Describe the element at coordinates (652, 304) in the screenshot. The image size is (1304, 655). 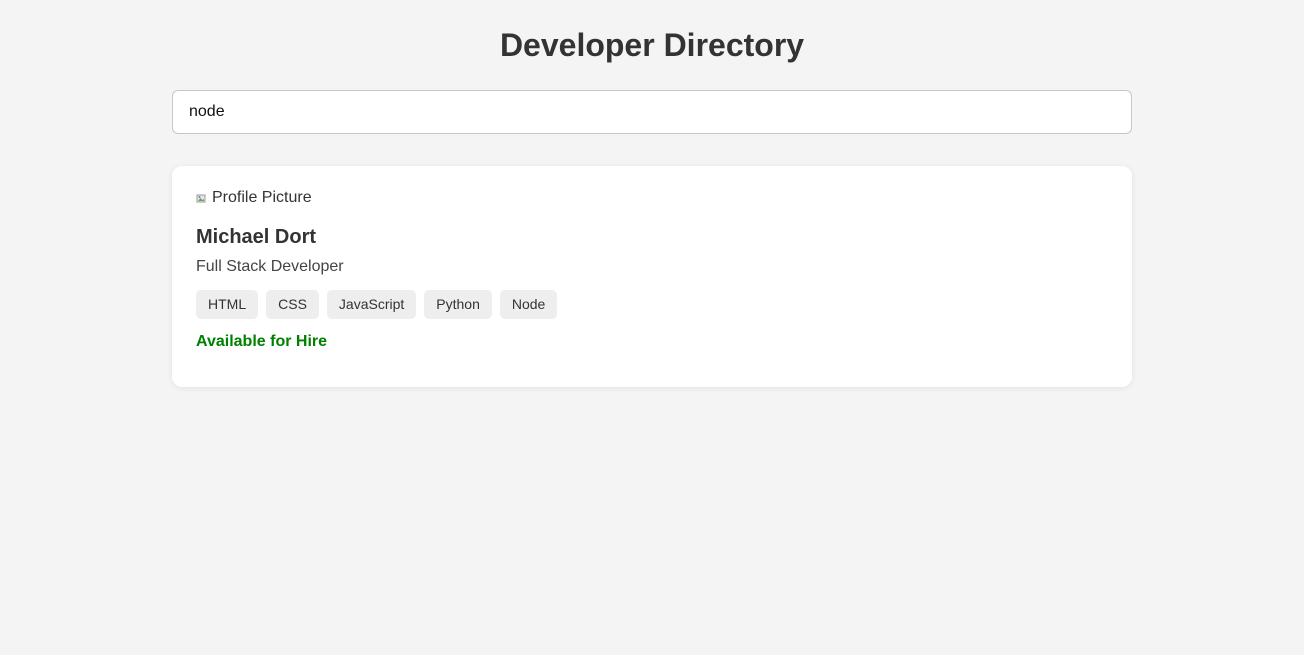
I see `skills-list: HTML CSS JavaScript Python Node` at that location.